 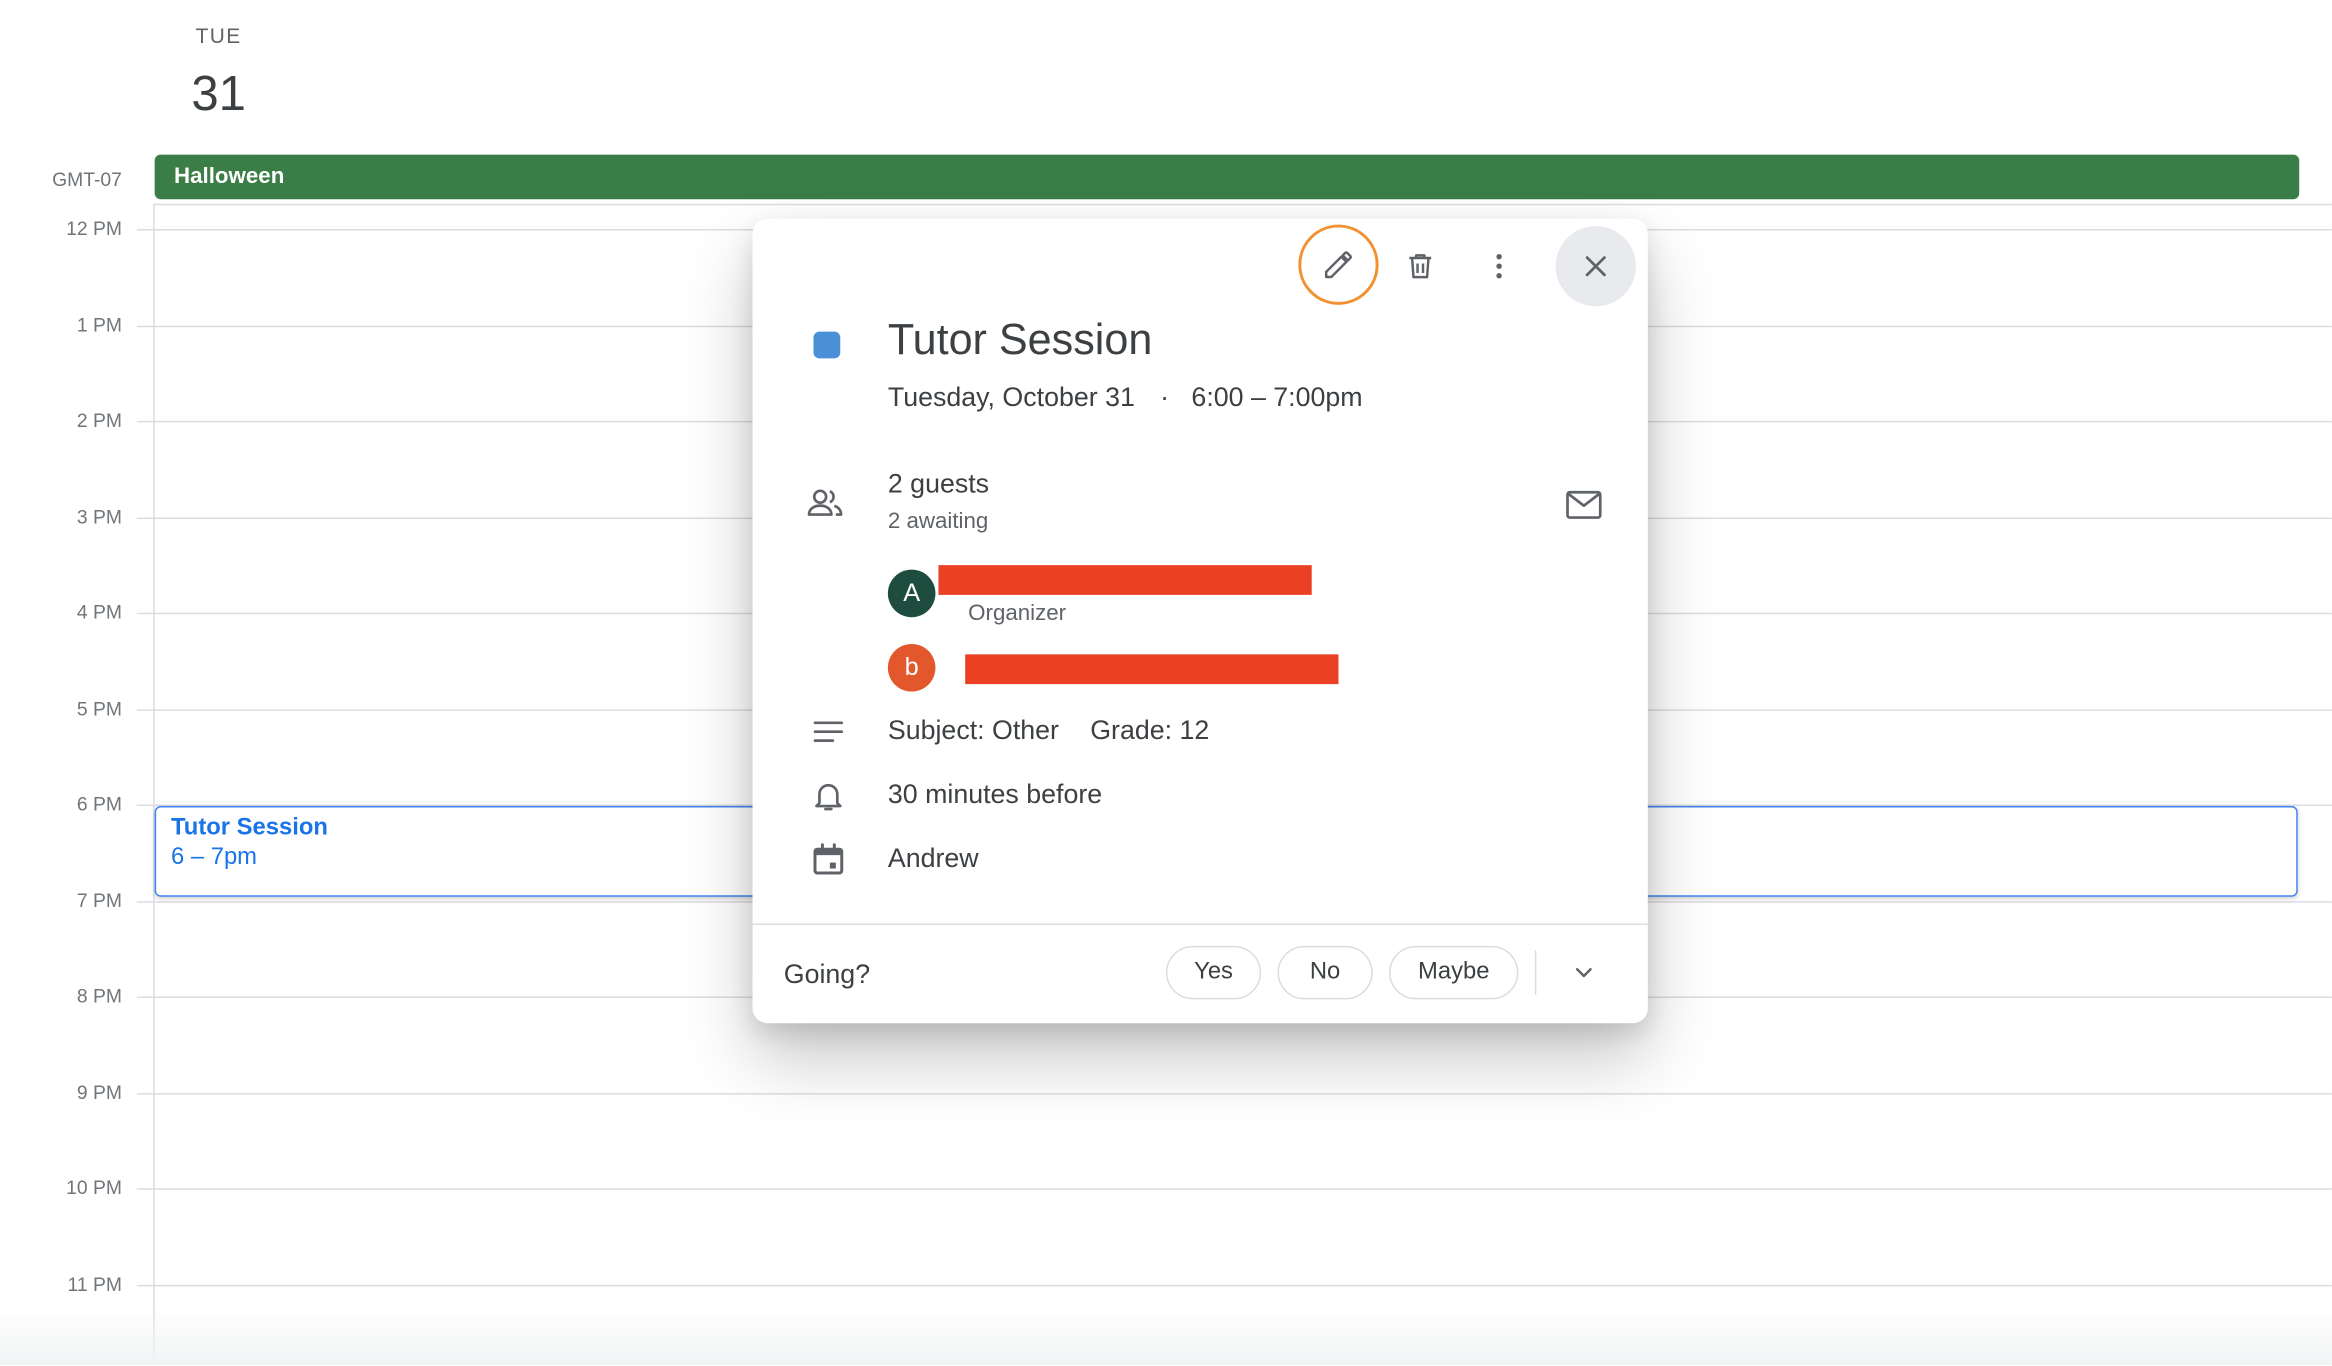 What do you see at coordinates (1227, 177) in the screenshot?
I see `all-day-event-halloween: Halloween` at bounding box center [1227, 177].